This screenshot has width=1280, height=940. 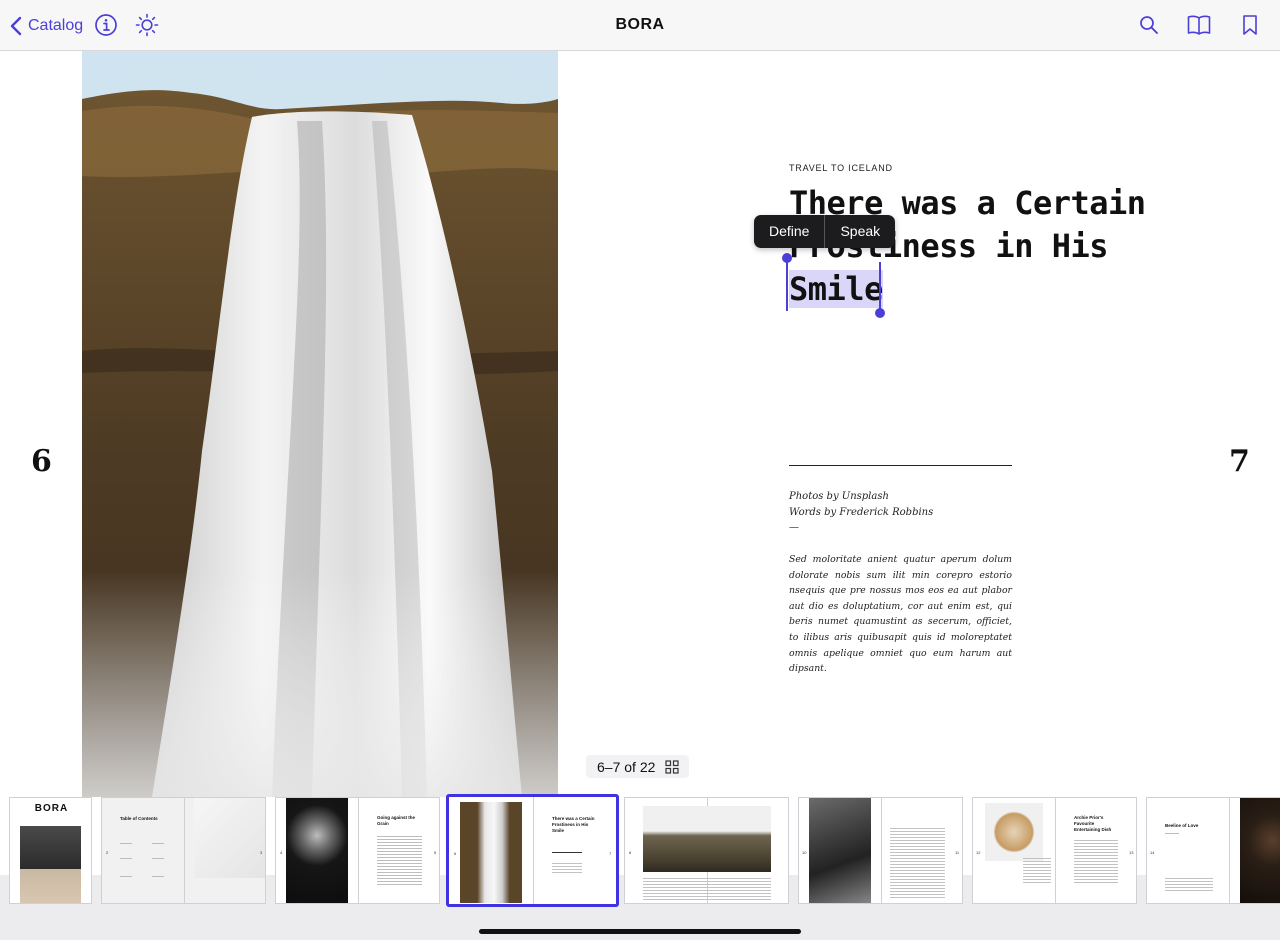 I want to click on thumb-waterfall-photo, so click(x=491, y=852).